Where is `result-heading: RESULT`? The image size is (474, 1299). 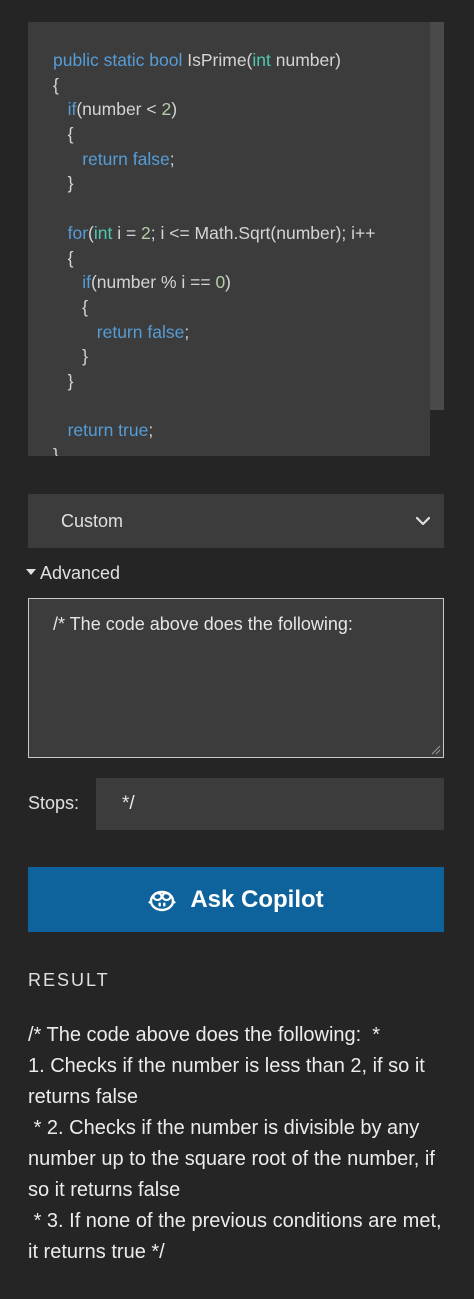 result-heading: RESULT is located at coordinates (69, 980).